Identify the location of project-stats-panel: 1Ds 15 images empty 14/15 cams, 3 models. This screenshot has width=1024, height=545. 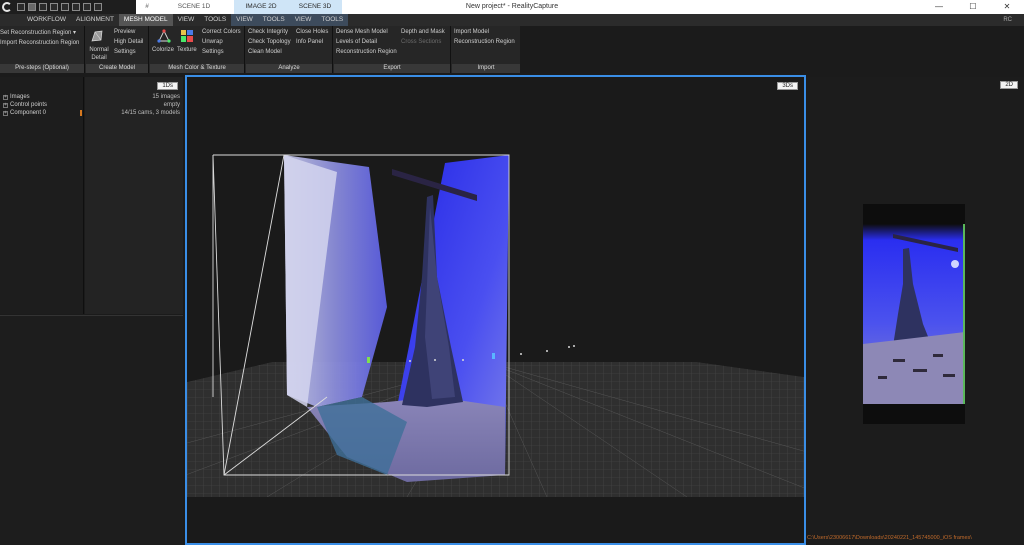
(134, 195).